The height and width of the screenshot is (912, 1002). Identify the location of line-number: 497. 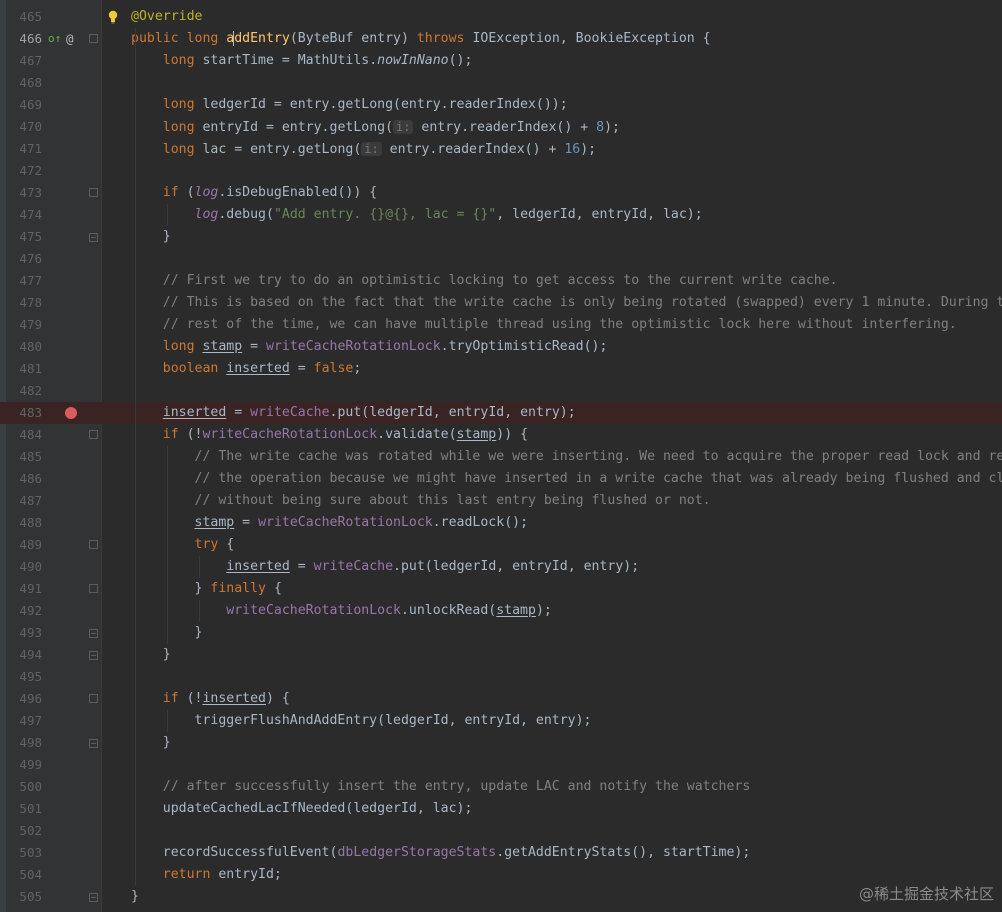
(24, 721).